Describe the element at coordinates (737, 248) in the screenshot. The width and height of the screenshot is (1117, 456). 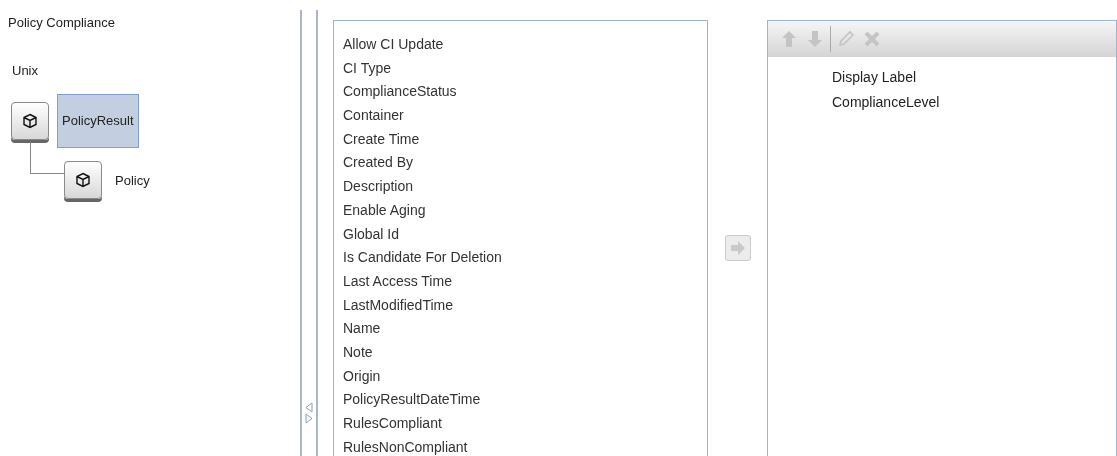
I see `right-arrow-icon` at that location.